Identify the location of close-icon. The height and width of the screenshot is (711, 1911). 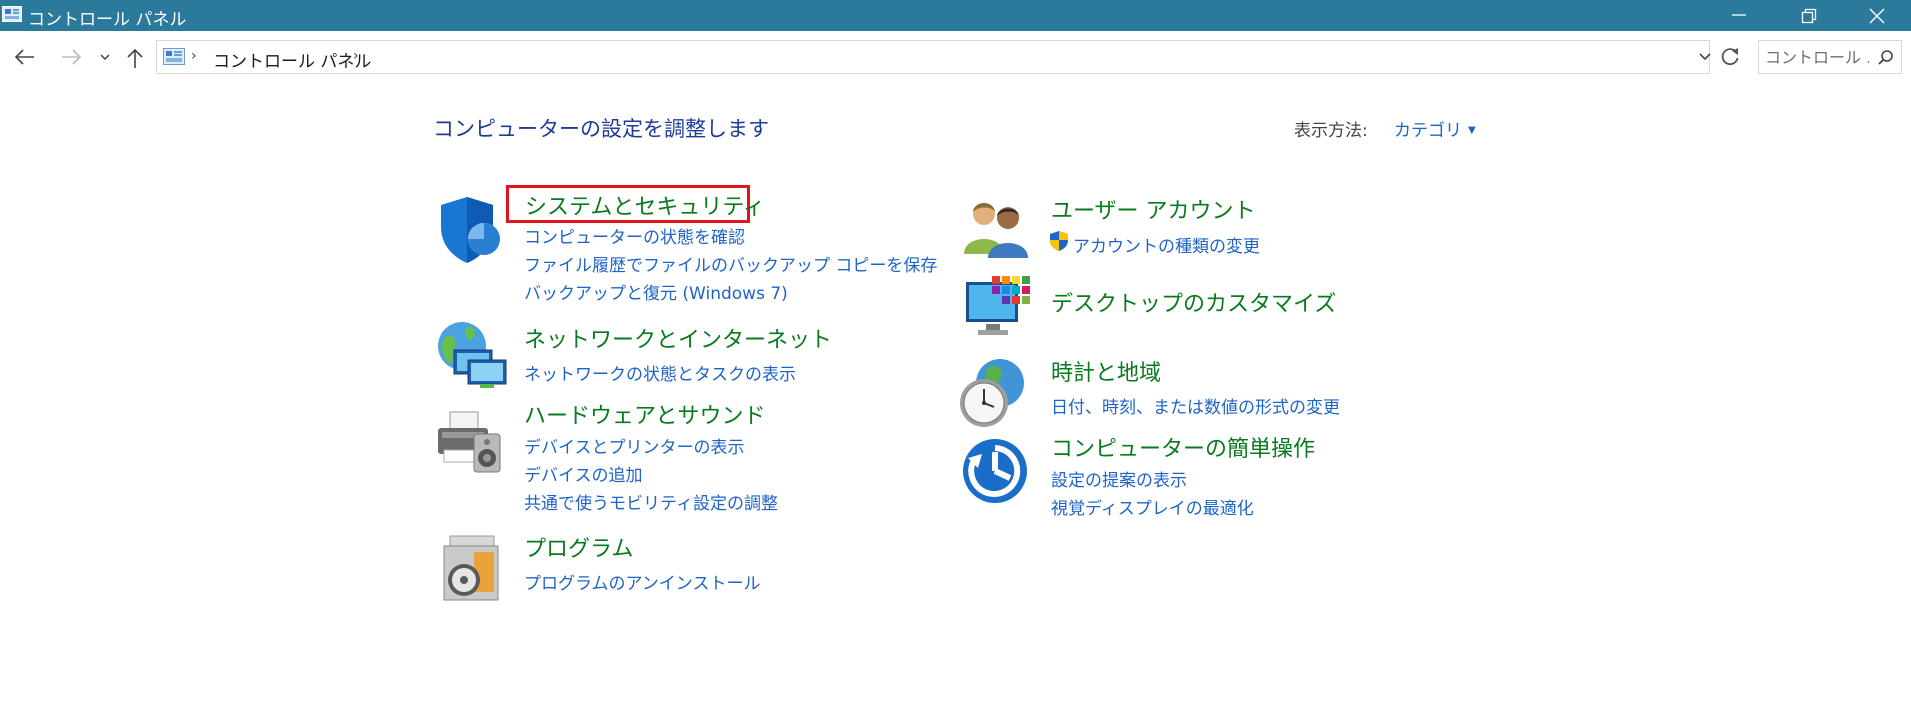
(1877, 16).